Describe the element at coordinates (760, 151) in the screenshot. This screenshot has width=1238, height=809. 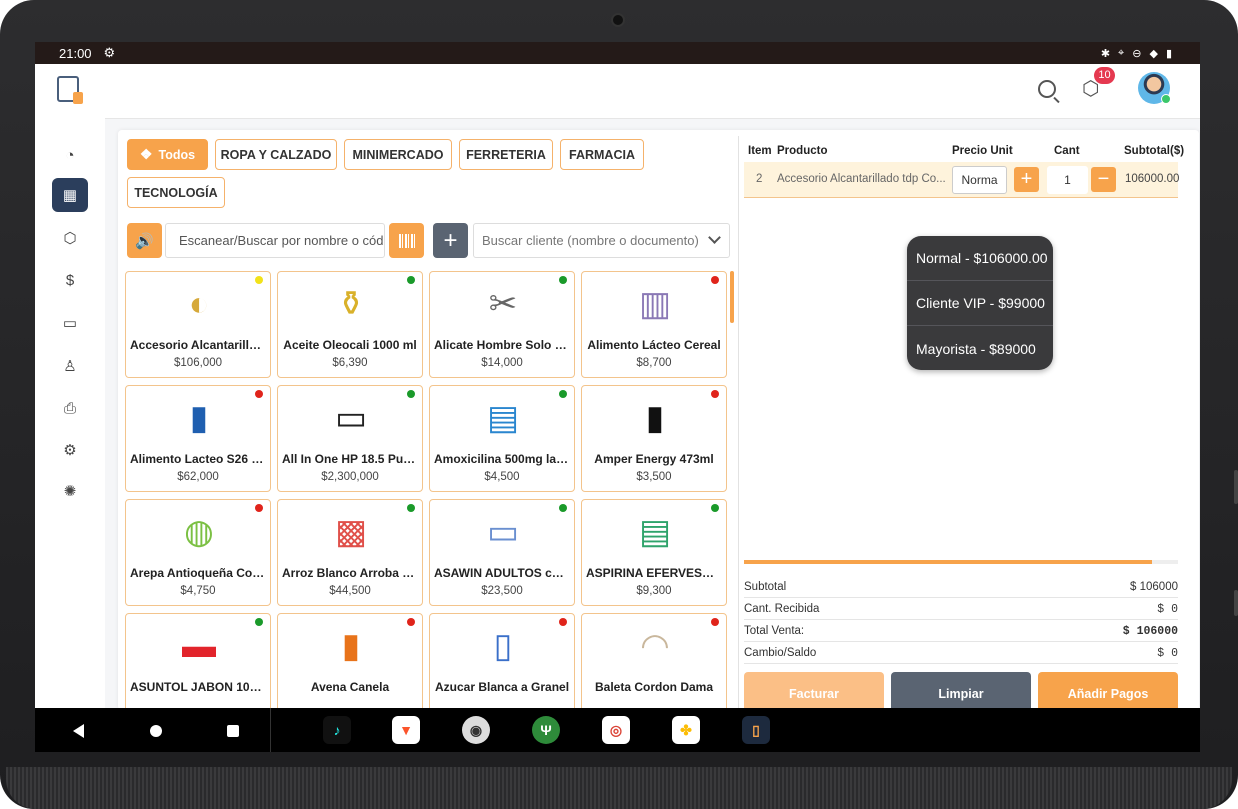
I see `col-item: Item` at that location.